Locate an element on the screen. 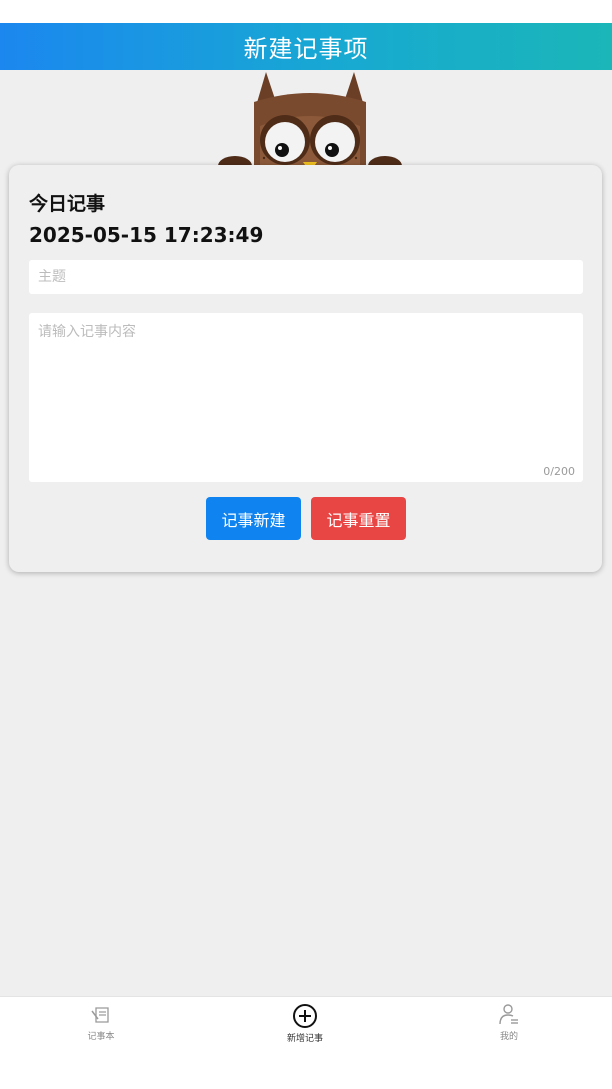  content-textarea is located at coordinates (306, 397).